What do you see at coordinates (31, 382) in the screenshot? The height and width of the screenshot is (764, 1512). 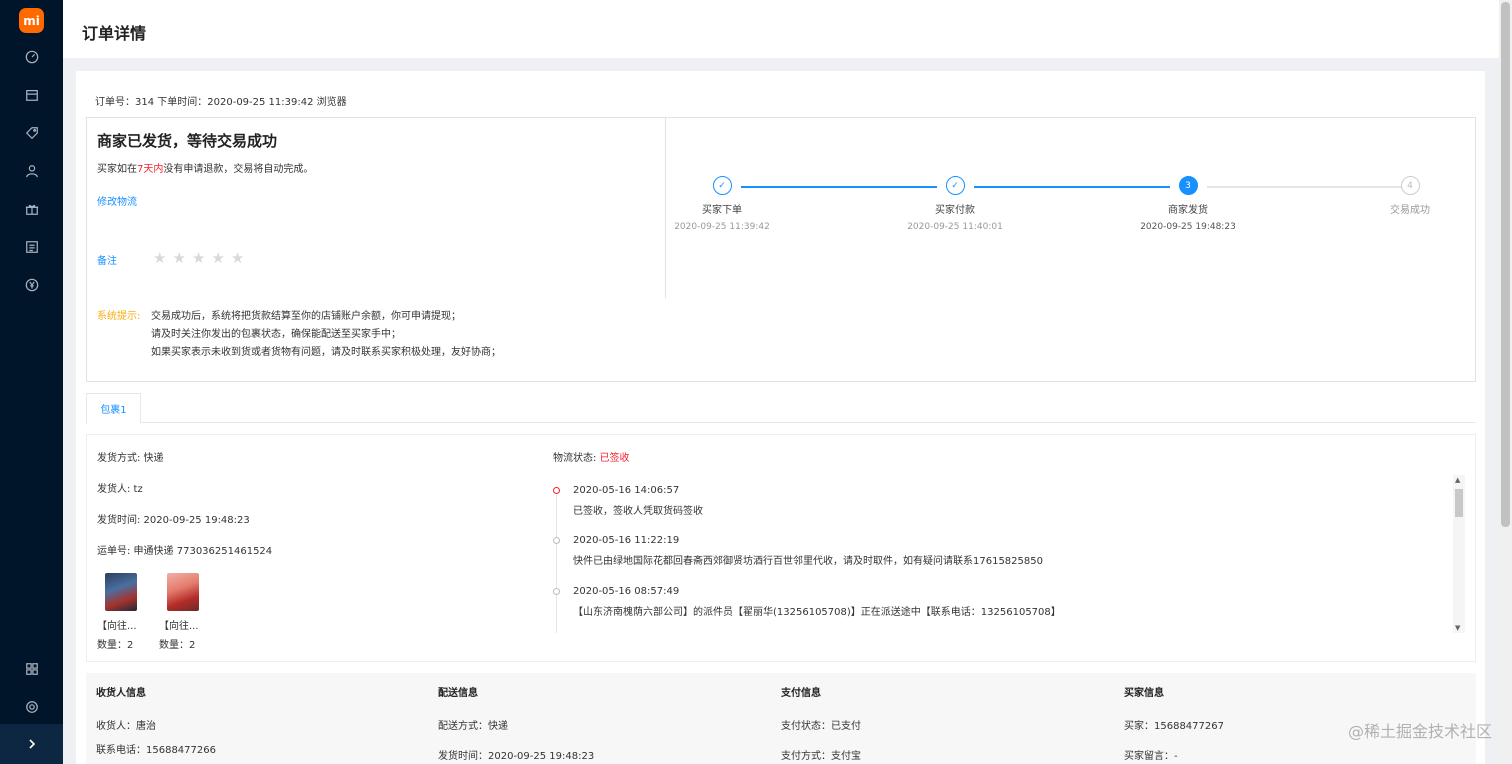 I see `sidebar: mi` at bounding box center [31, 382].